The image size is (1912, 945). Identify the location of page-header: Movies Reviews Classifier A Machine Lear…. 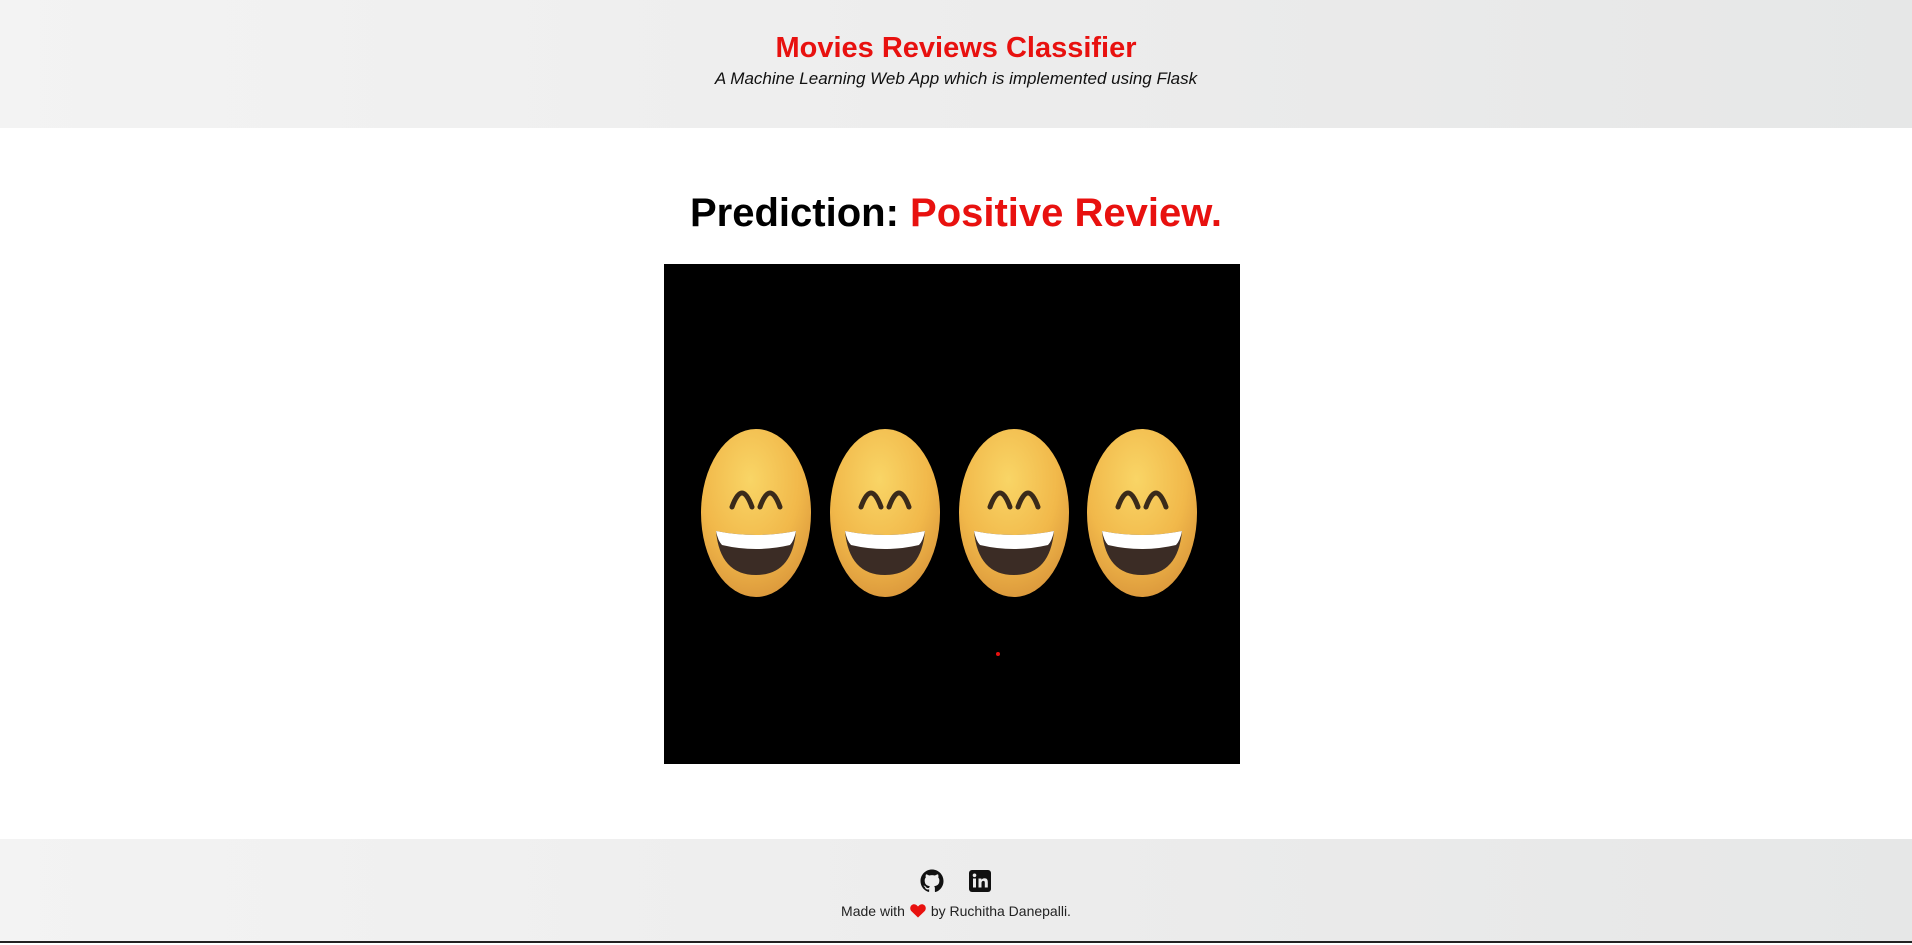
(956, 64).